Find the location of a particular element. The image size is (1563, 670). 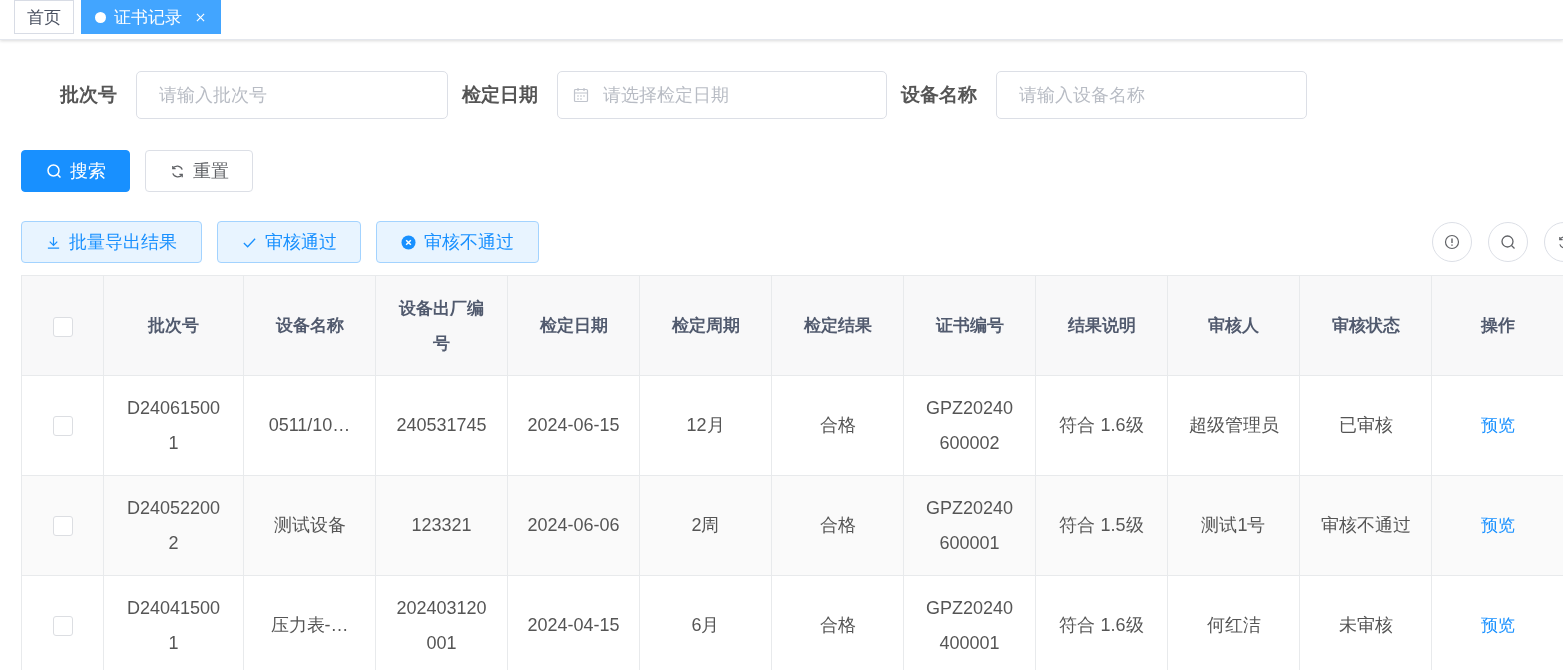

download-icon is located at coordinates (53, 242).